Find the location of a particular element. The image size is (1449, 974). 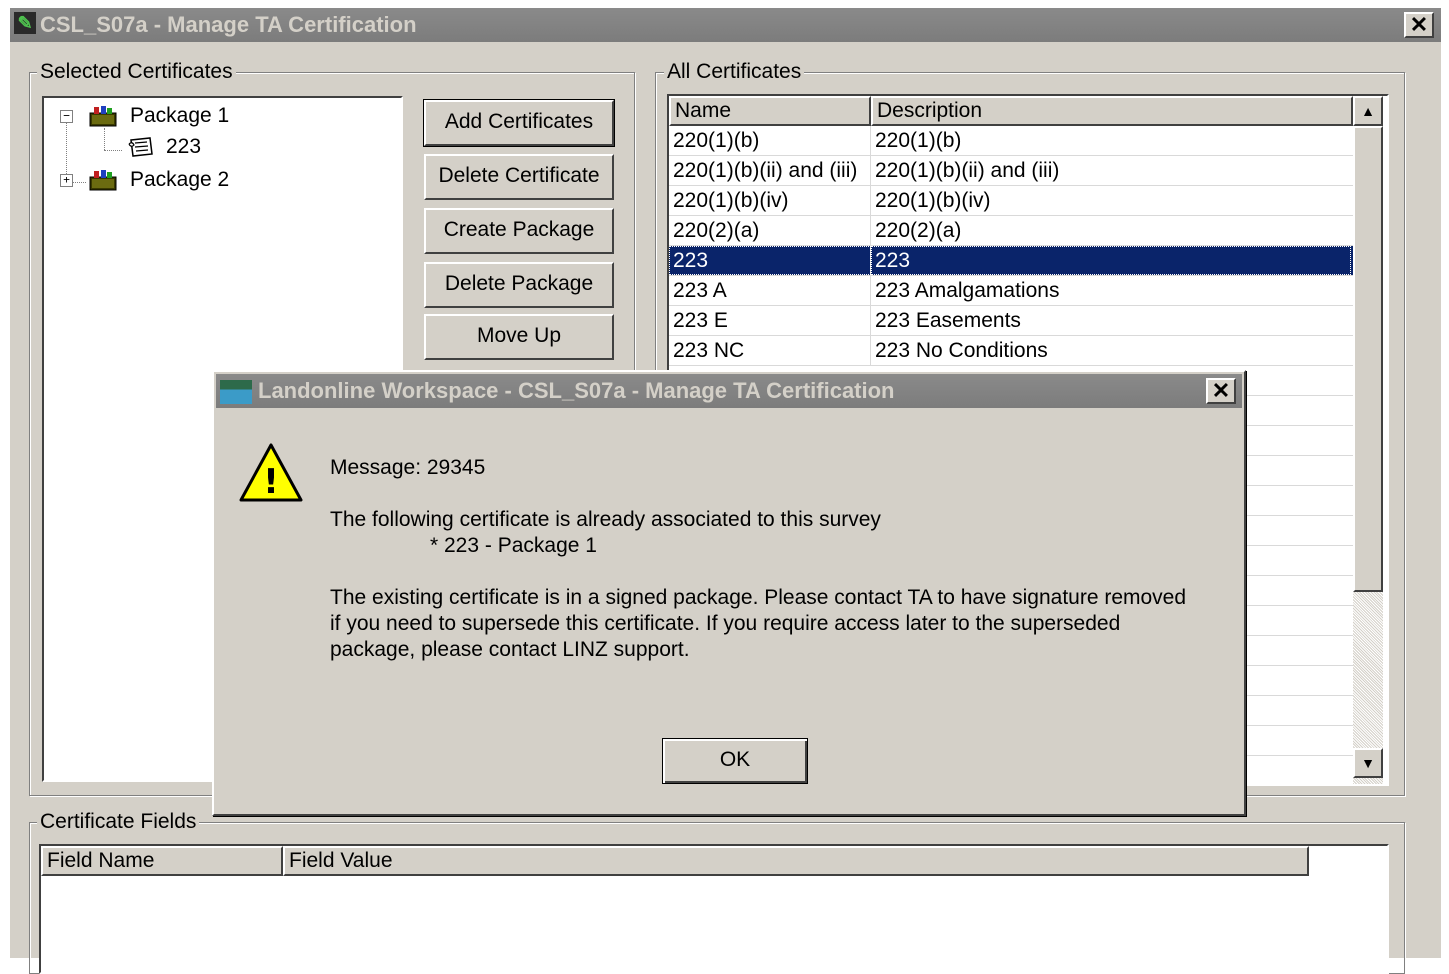

column-header-field-value: Field Value is located at coordinates (796, 861).